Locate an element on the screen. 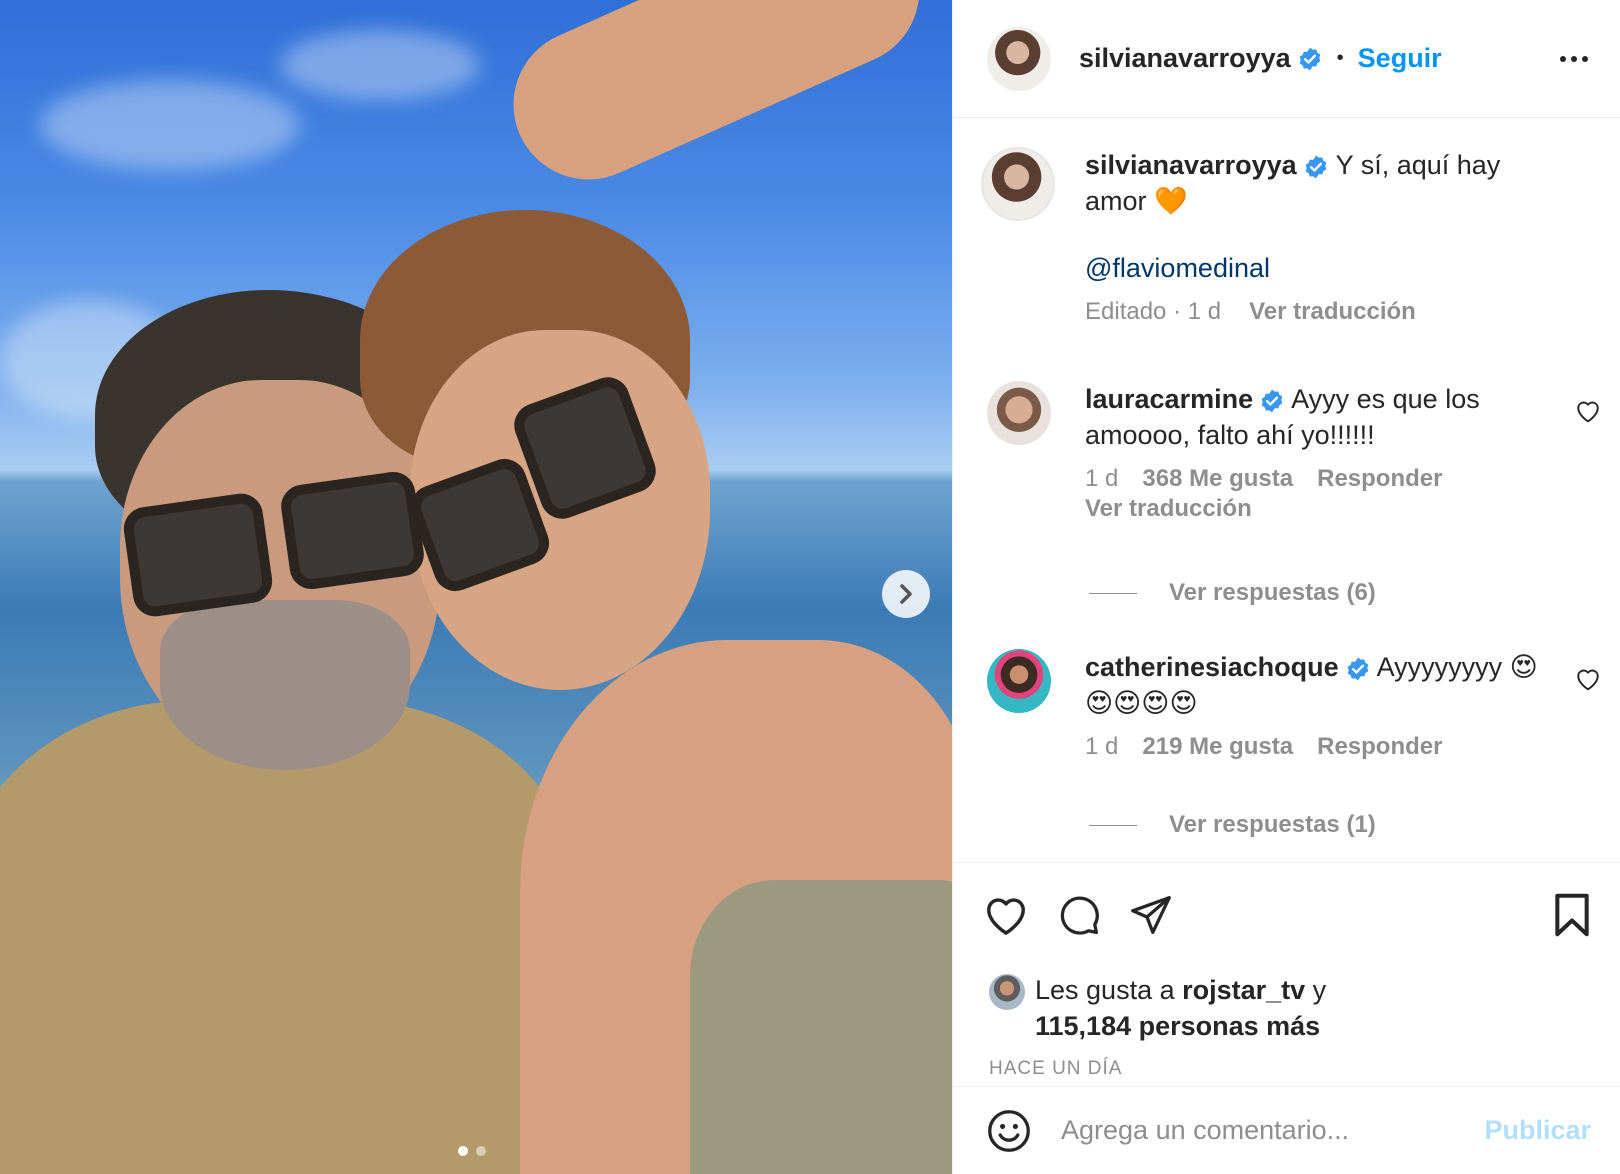  caption-mention-link: @flaviomedinal is located at coordinates (1325, 268).